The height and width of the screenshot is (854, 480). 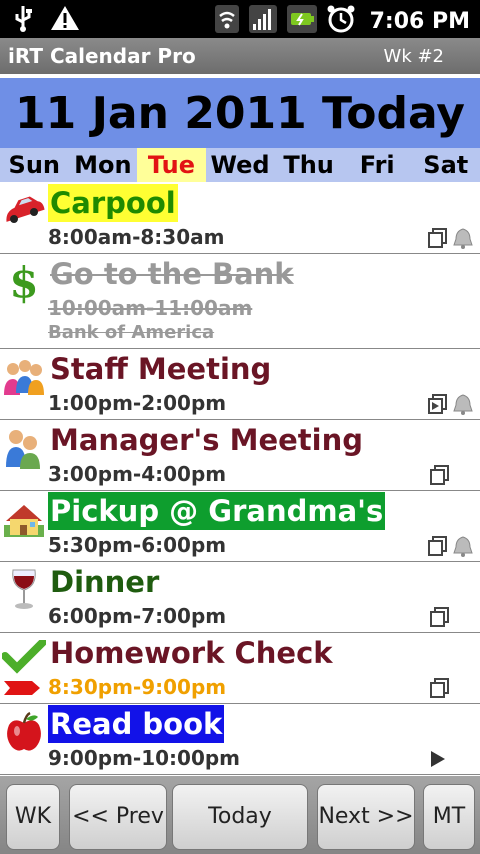 What do you see at coordinates (113, 203) in the screenshot?
I see `event-title: Carpool` at bounding box center [113, 203].